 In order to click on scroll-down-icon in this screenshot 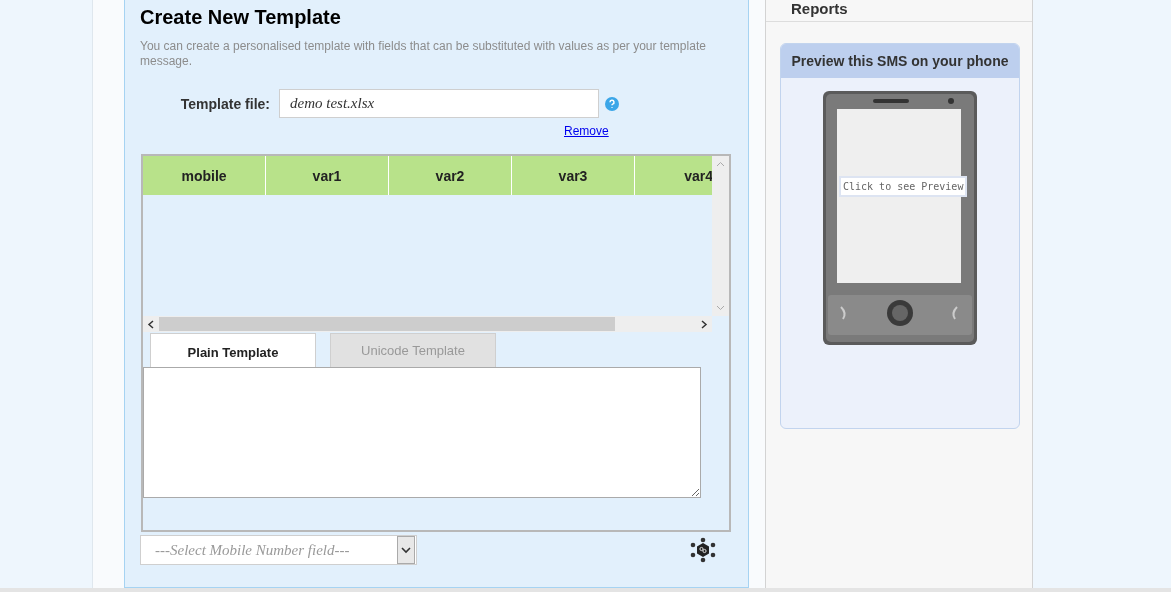, I will do `click(720, 307)`.